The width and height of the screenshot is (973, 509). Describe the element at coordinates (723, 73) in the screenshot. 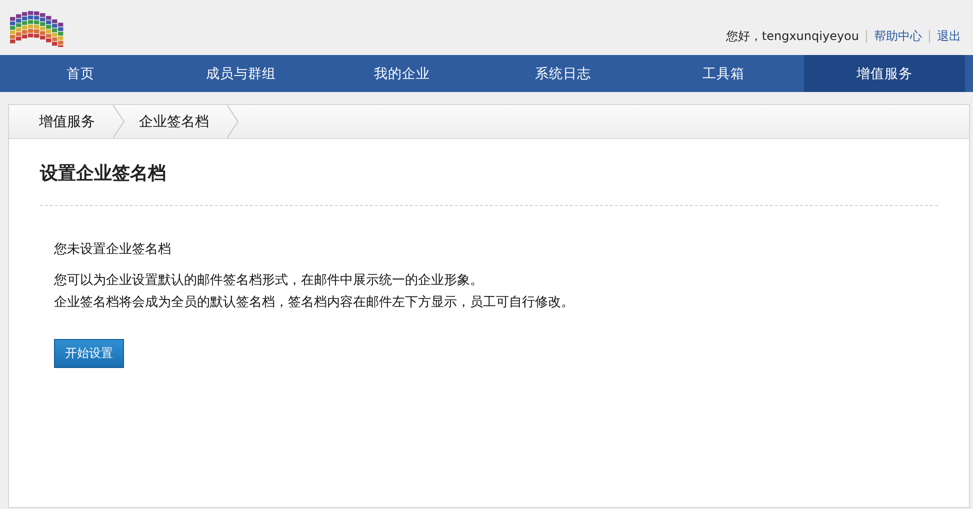

I see `nav-tab: 工具箱` at that location.